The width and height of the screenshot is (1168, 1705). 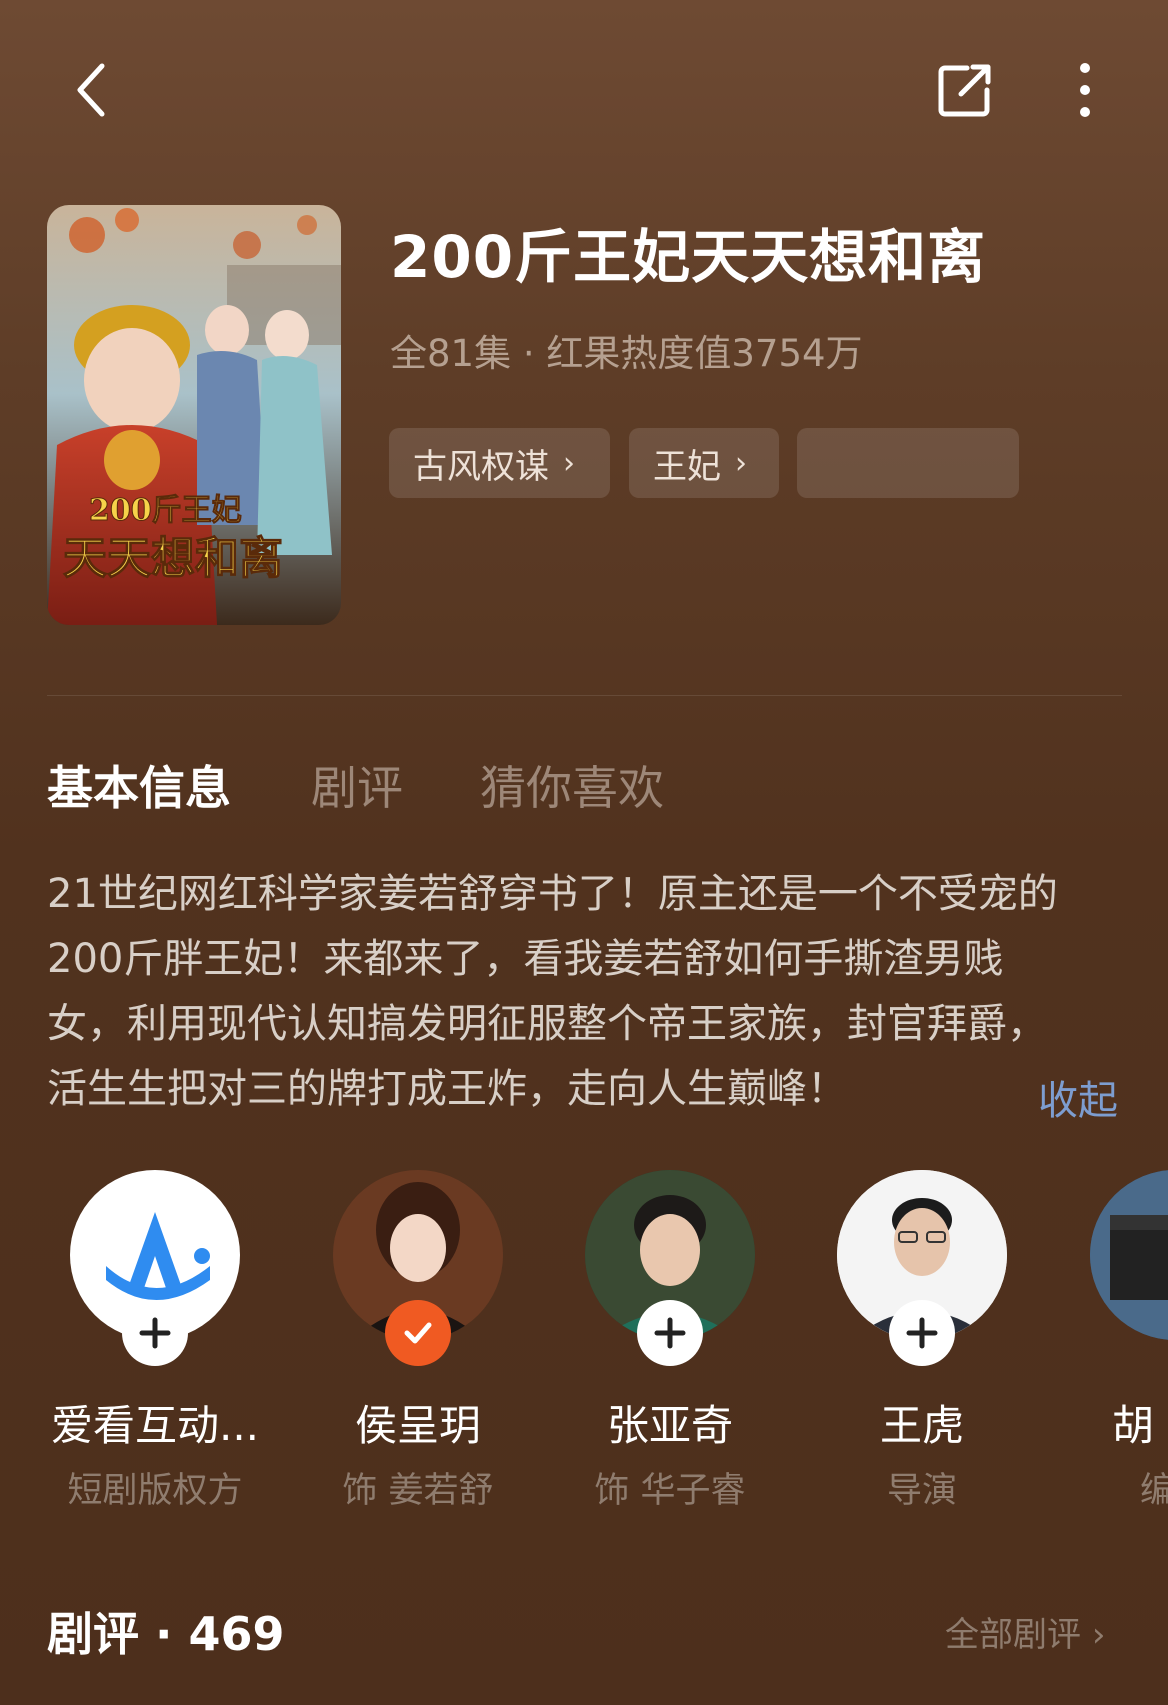 I want to click on all-reviews-label: 全部剧评, so click(x=1013, y=1635).